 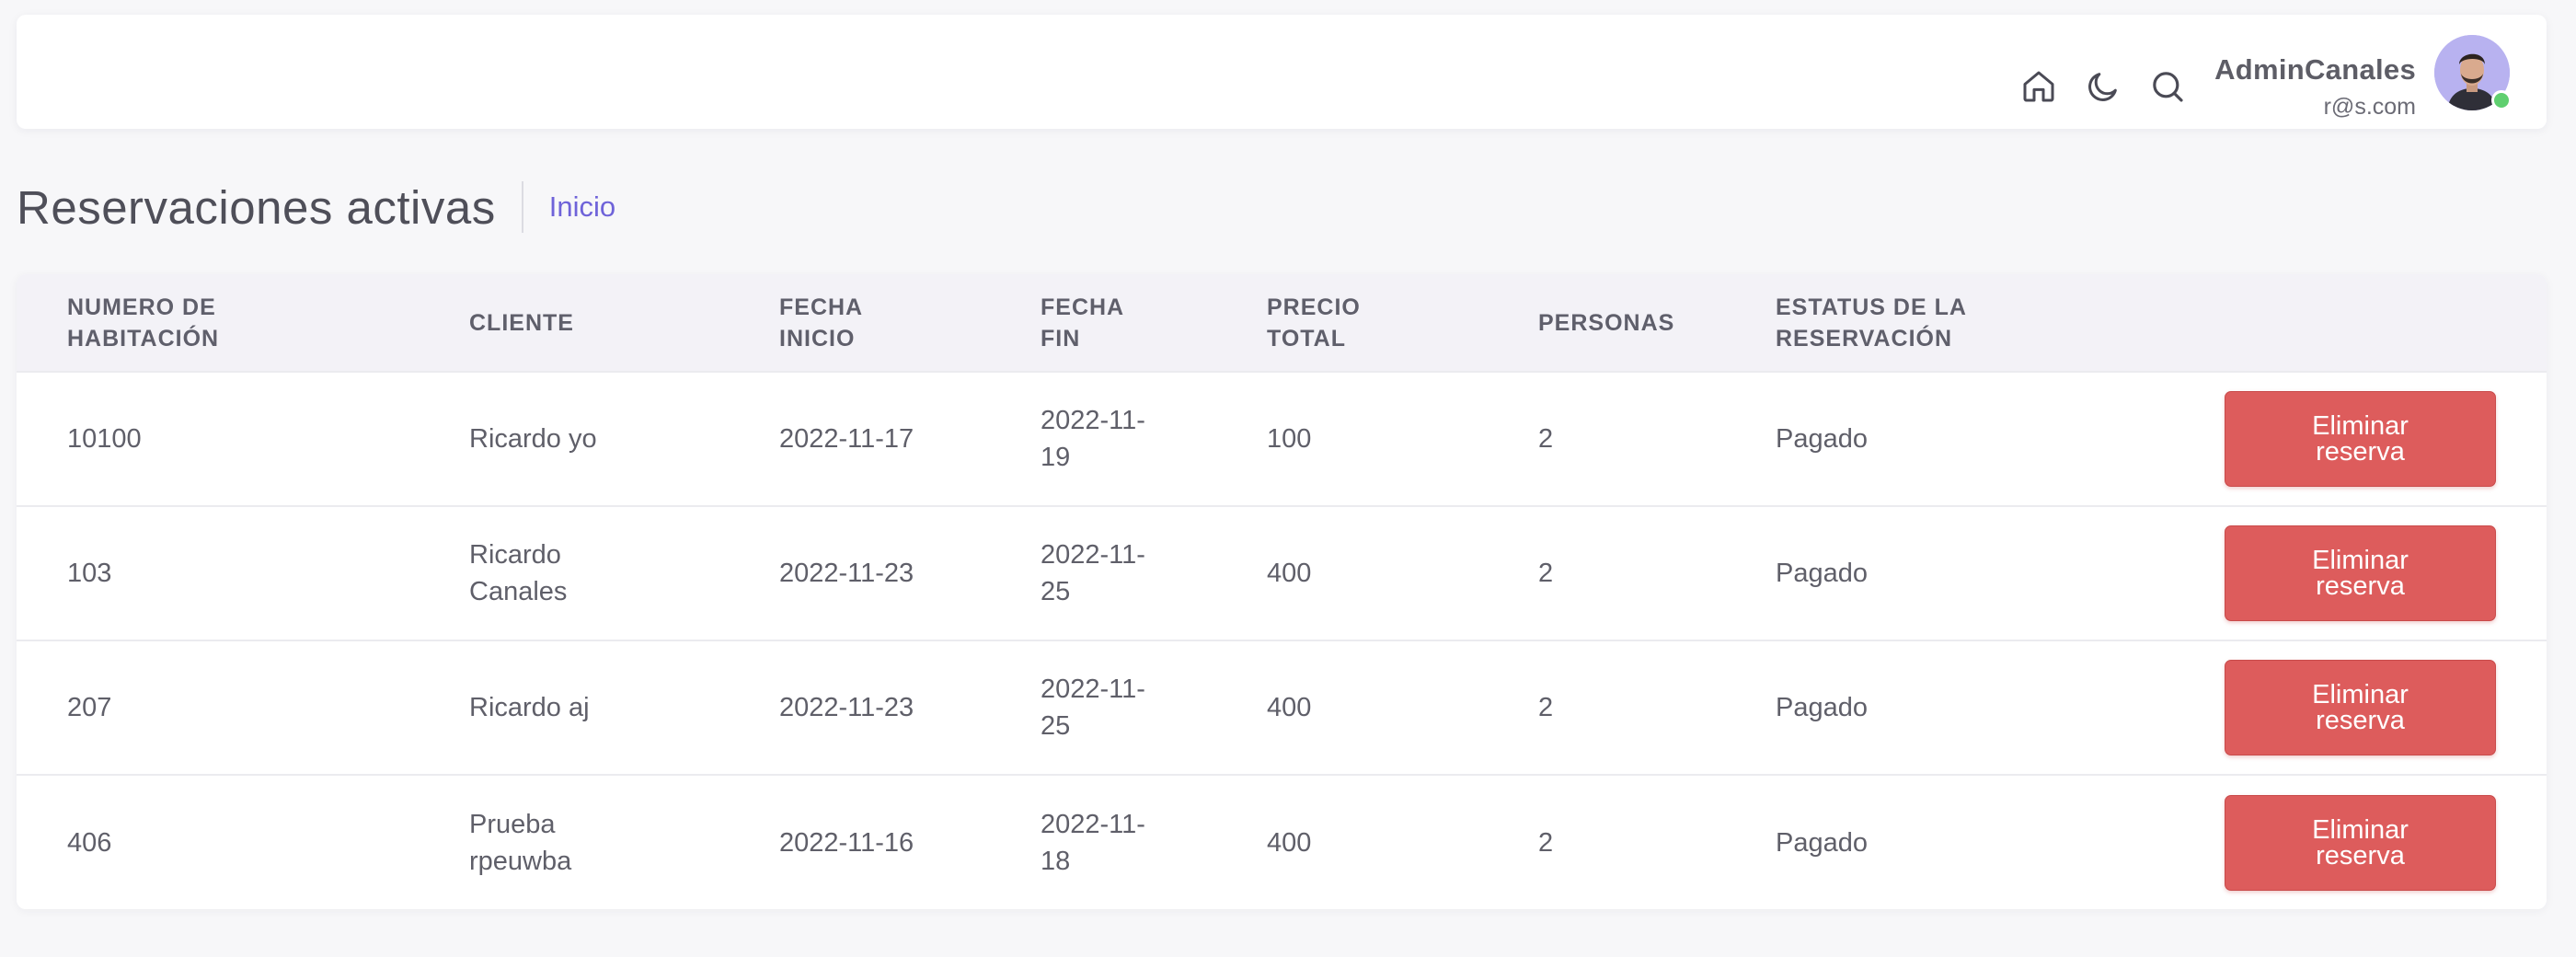 I want to click on column-header-client: CLIENTE, so click(x=574, y=323).